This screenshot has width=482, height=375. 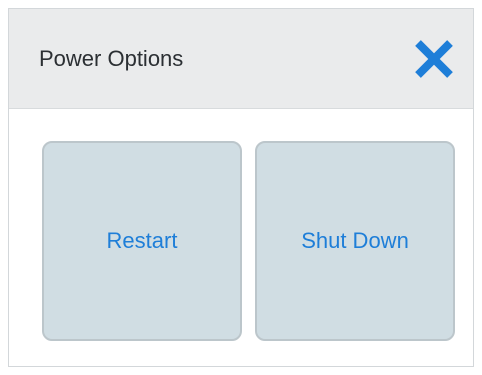 I want to click on dialog-title: Power Options, so click(x=111, y=58).